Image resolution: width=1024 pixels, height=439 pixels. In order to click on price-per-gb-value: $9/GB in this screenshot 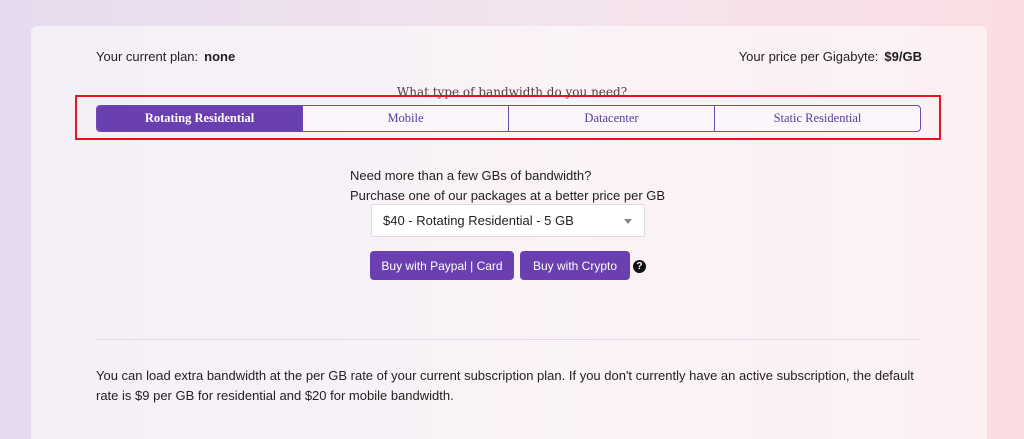, I will do `click(903, 56)`.